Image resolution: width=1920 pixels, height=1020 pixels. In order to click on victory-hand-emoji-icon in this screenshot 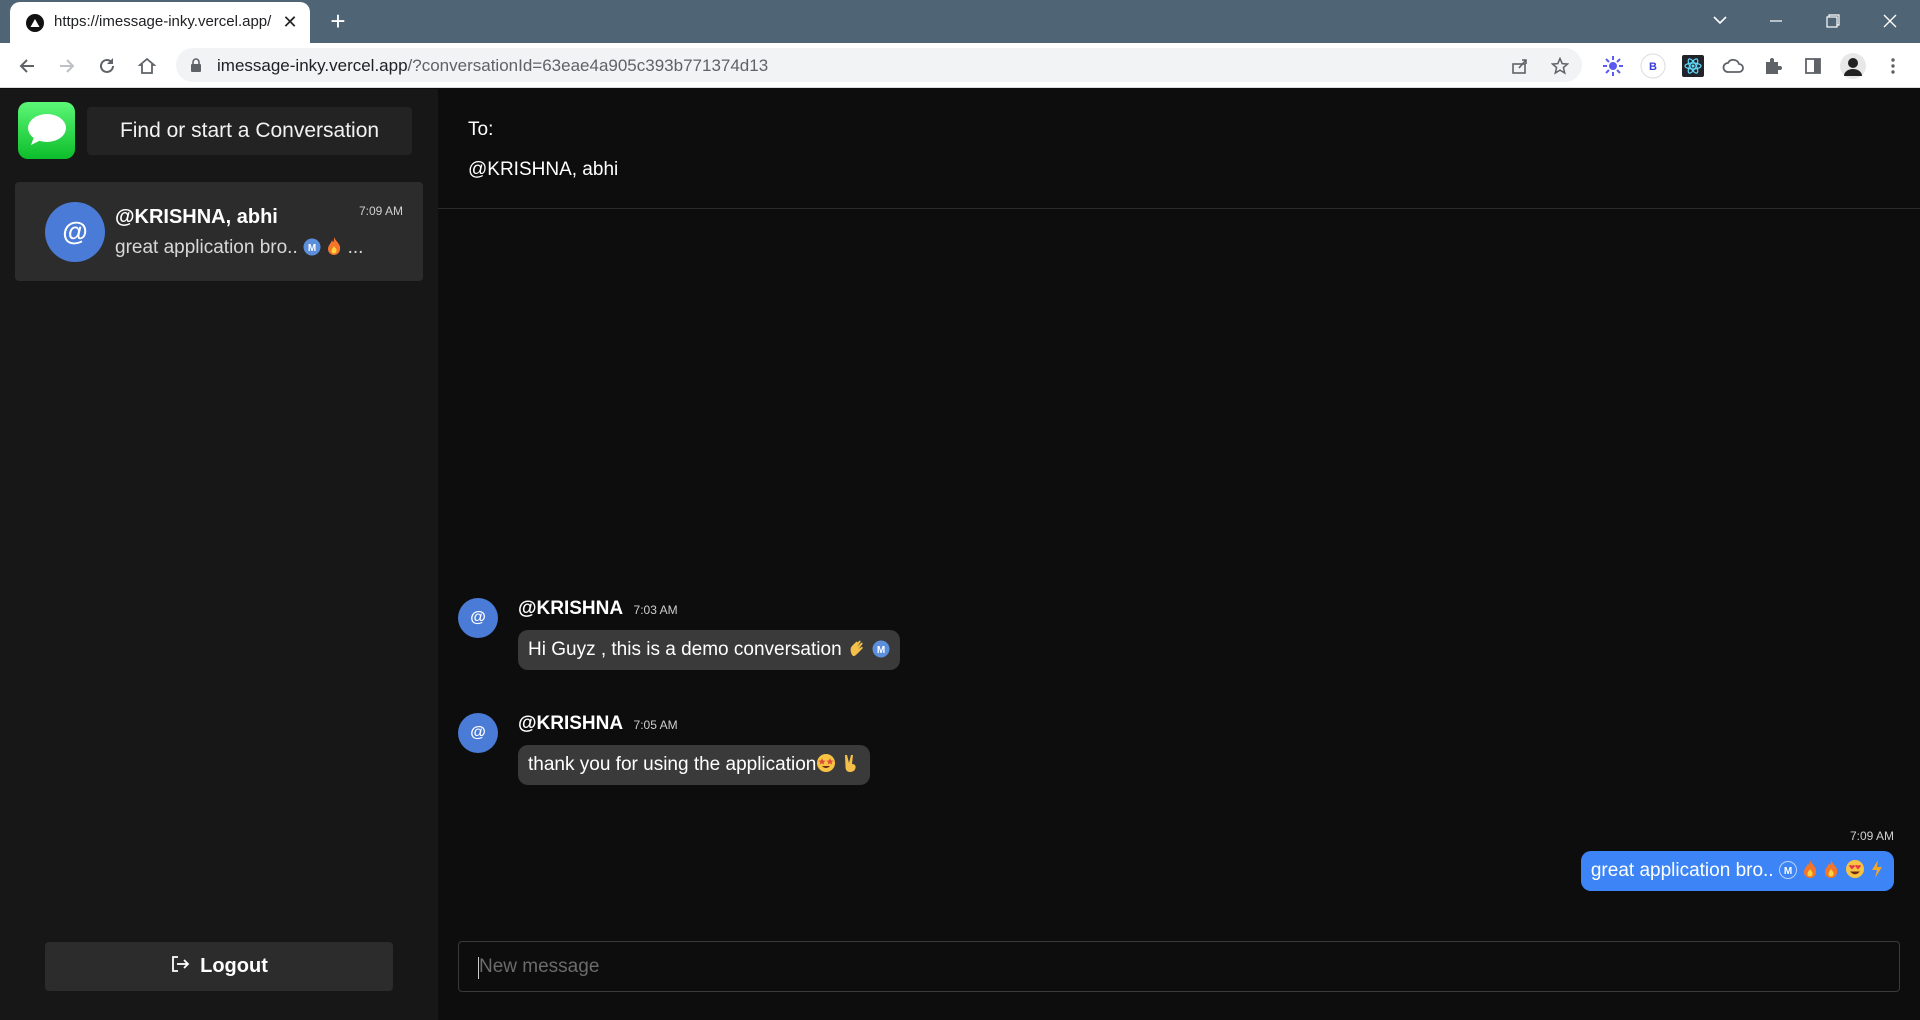, I will do `click(851, 766)`.